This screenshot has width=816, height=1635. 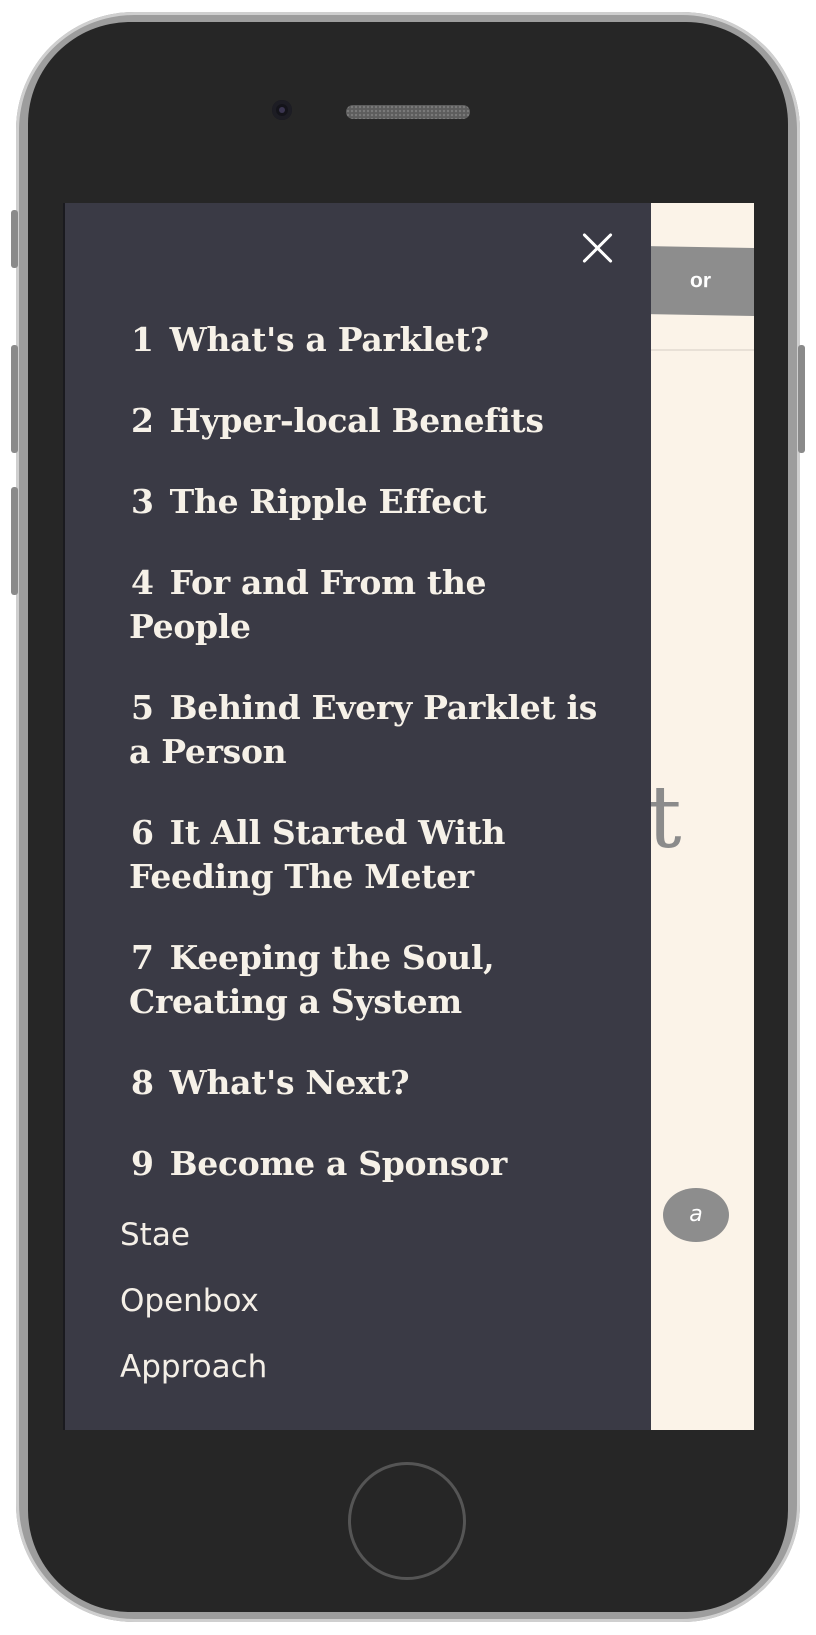 I want to click on home-button, so click(x=407, y=1521).